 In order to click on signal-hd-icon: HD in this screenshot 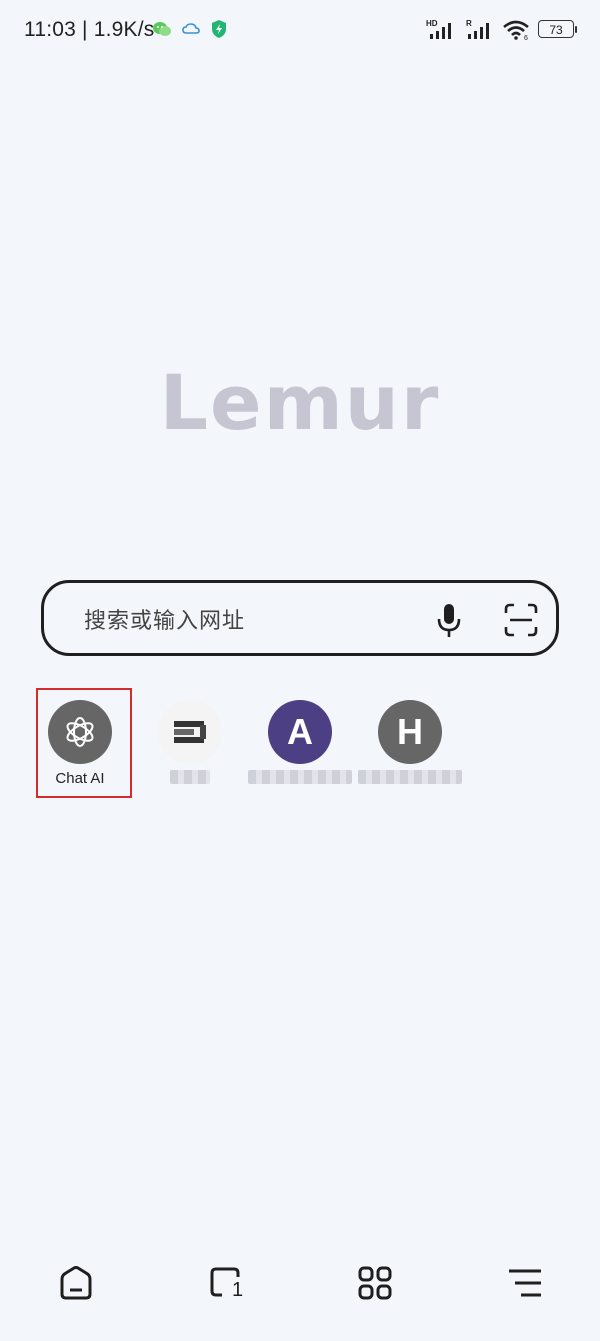, I will do `click(438, 29)`.